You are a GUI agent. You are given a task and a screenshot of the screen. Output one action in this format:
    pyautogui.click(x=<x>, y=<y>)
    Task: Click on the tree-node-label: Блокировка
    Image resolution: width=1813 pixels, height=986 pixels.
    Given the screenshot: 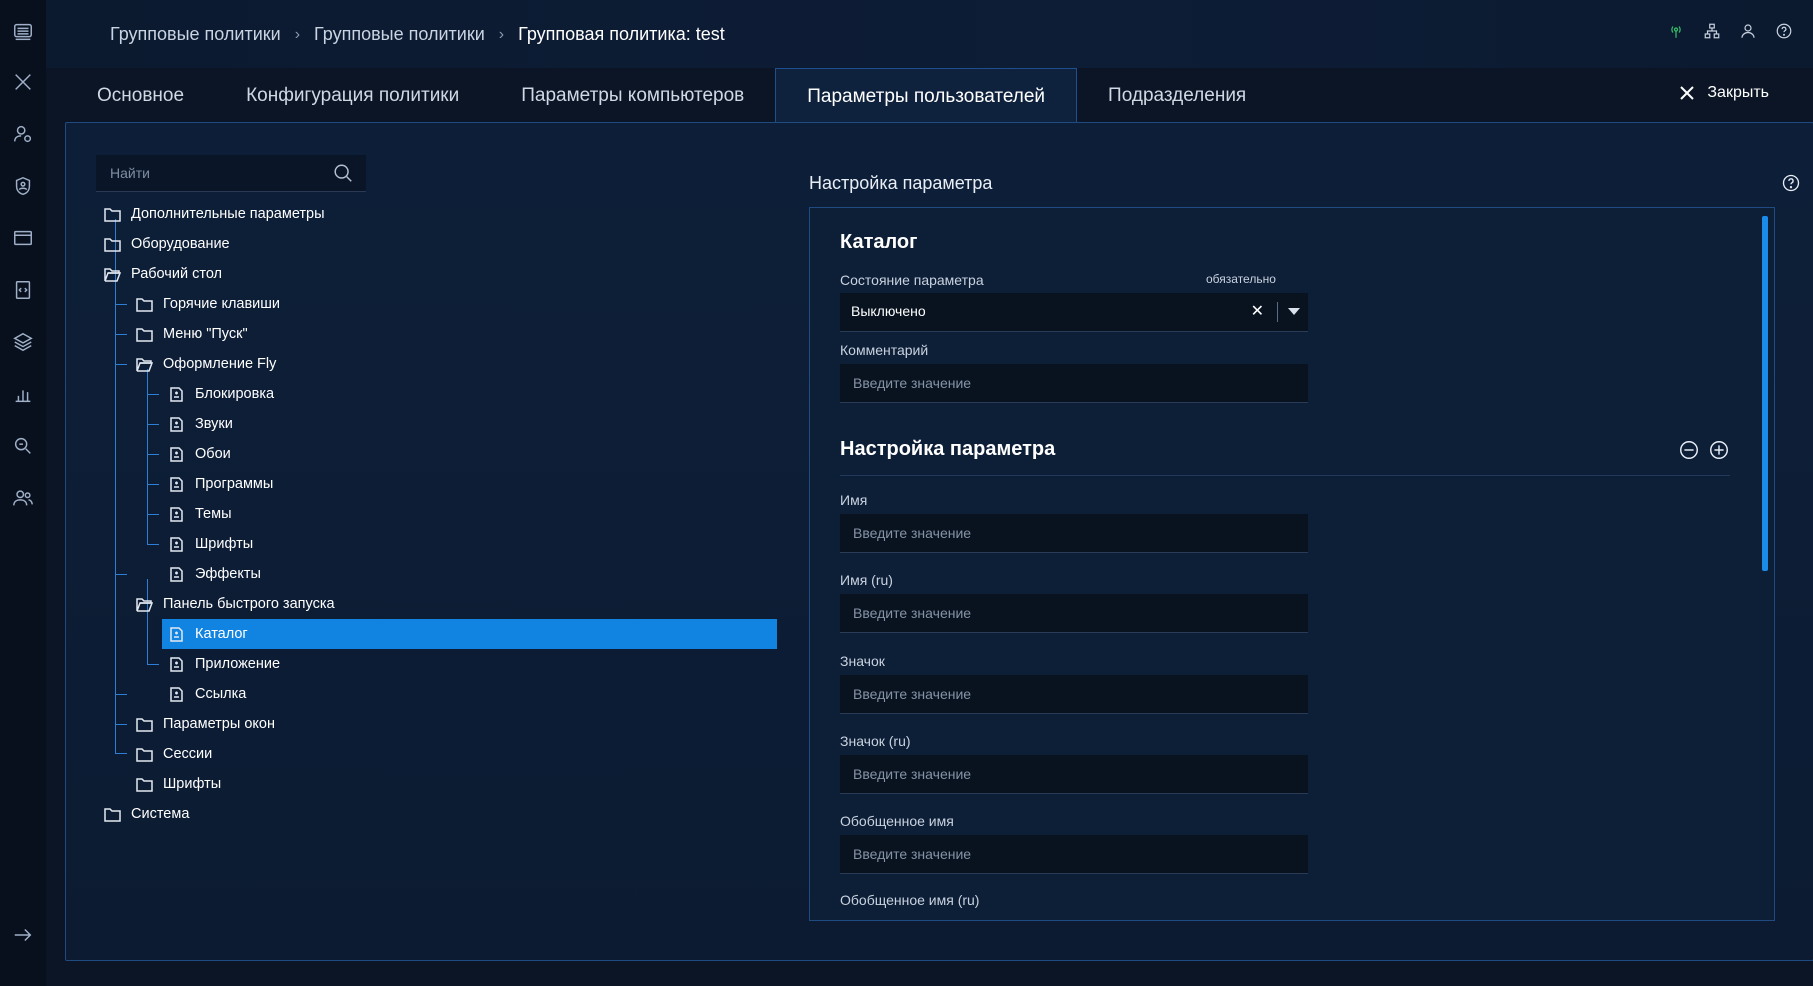 What is the action you would take?
    pyautogui.click(x=235, y=394)
    